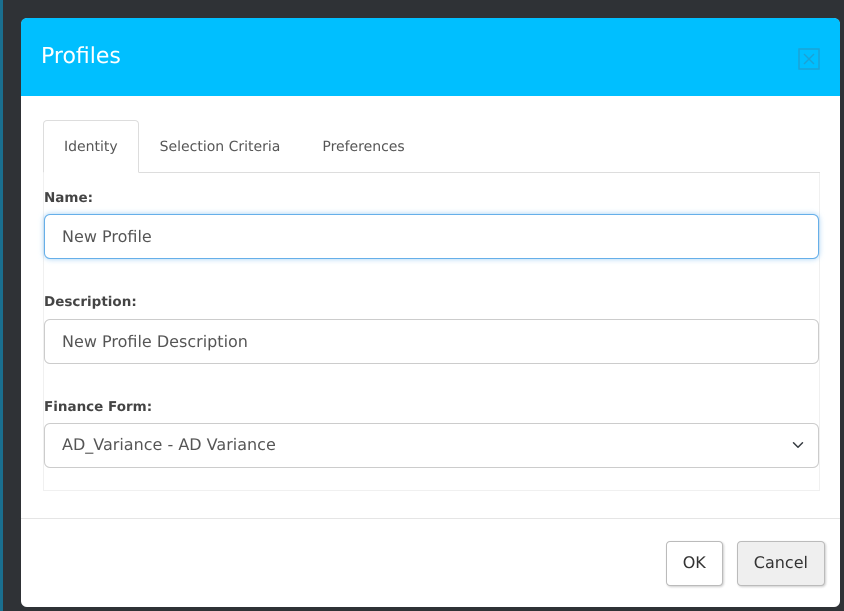 Image resolution: width=844 pixels, height=611 pixels. What do you see at coordinates (90, 302) in the screenshot?
I see `field-label: Description:` at bounding box center [90, 302].